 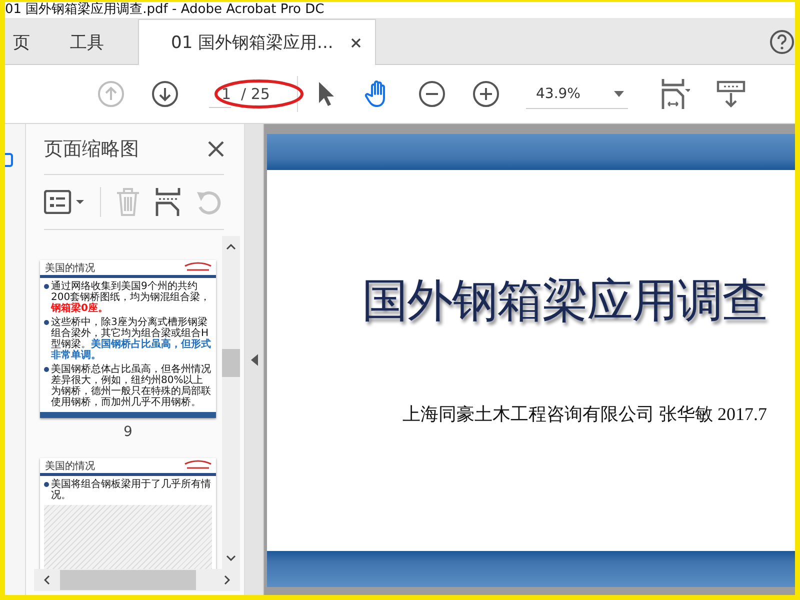 What do you see at coordinates (584, 414) in the screenshot?
I see `slide-subtitle: 上海同豪土木工程咨询有限公司 张华敏 2017.7` at bounding box center [584, 414].